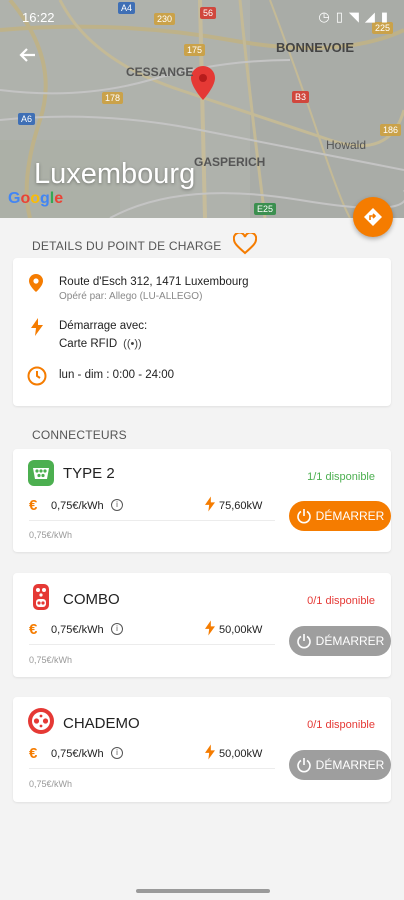  Describe the element at coordinates (195, 50) in the screenshot. I see `road-shield: 175` at that location.